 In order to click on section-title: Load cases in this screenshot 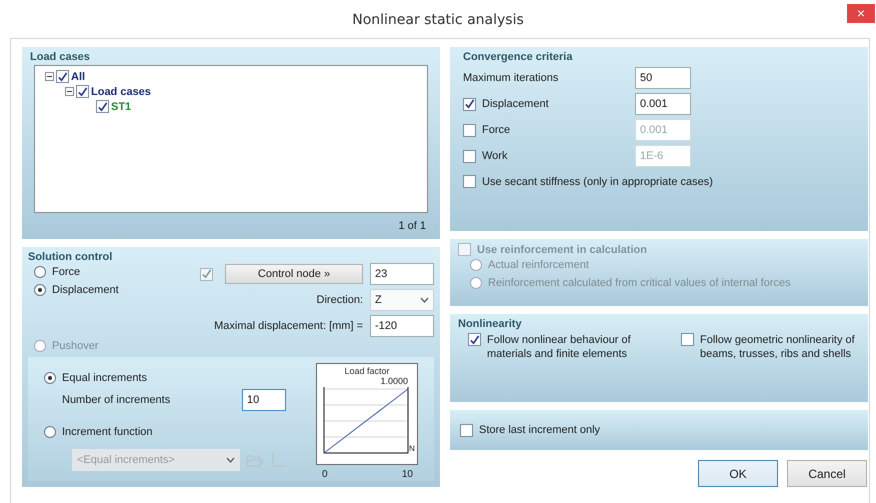, I will do `click(60, 57)`.